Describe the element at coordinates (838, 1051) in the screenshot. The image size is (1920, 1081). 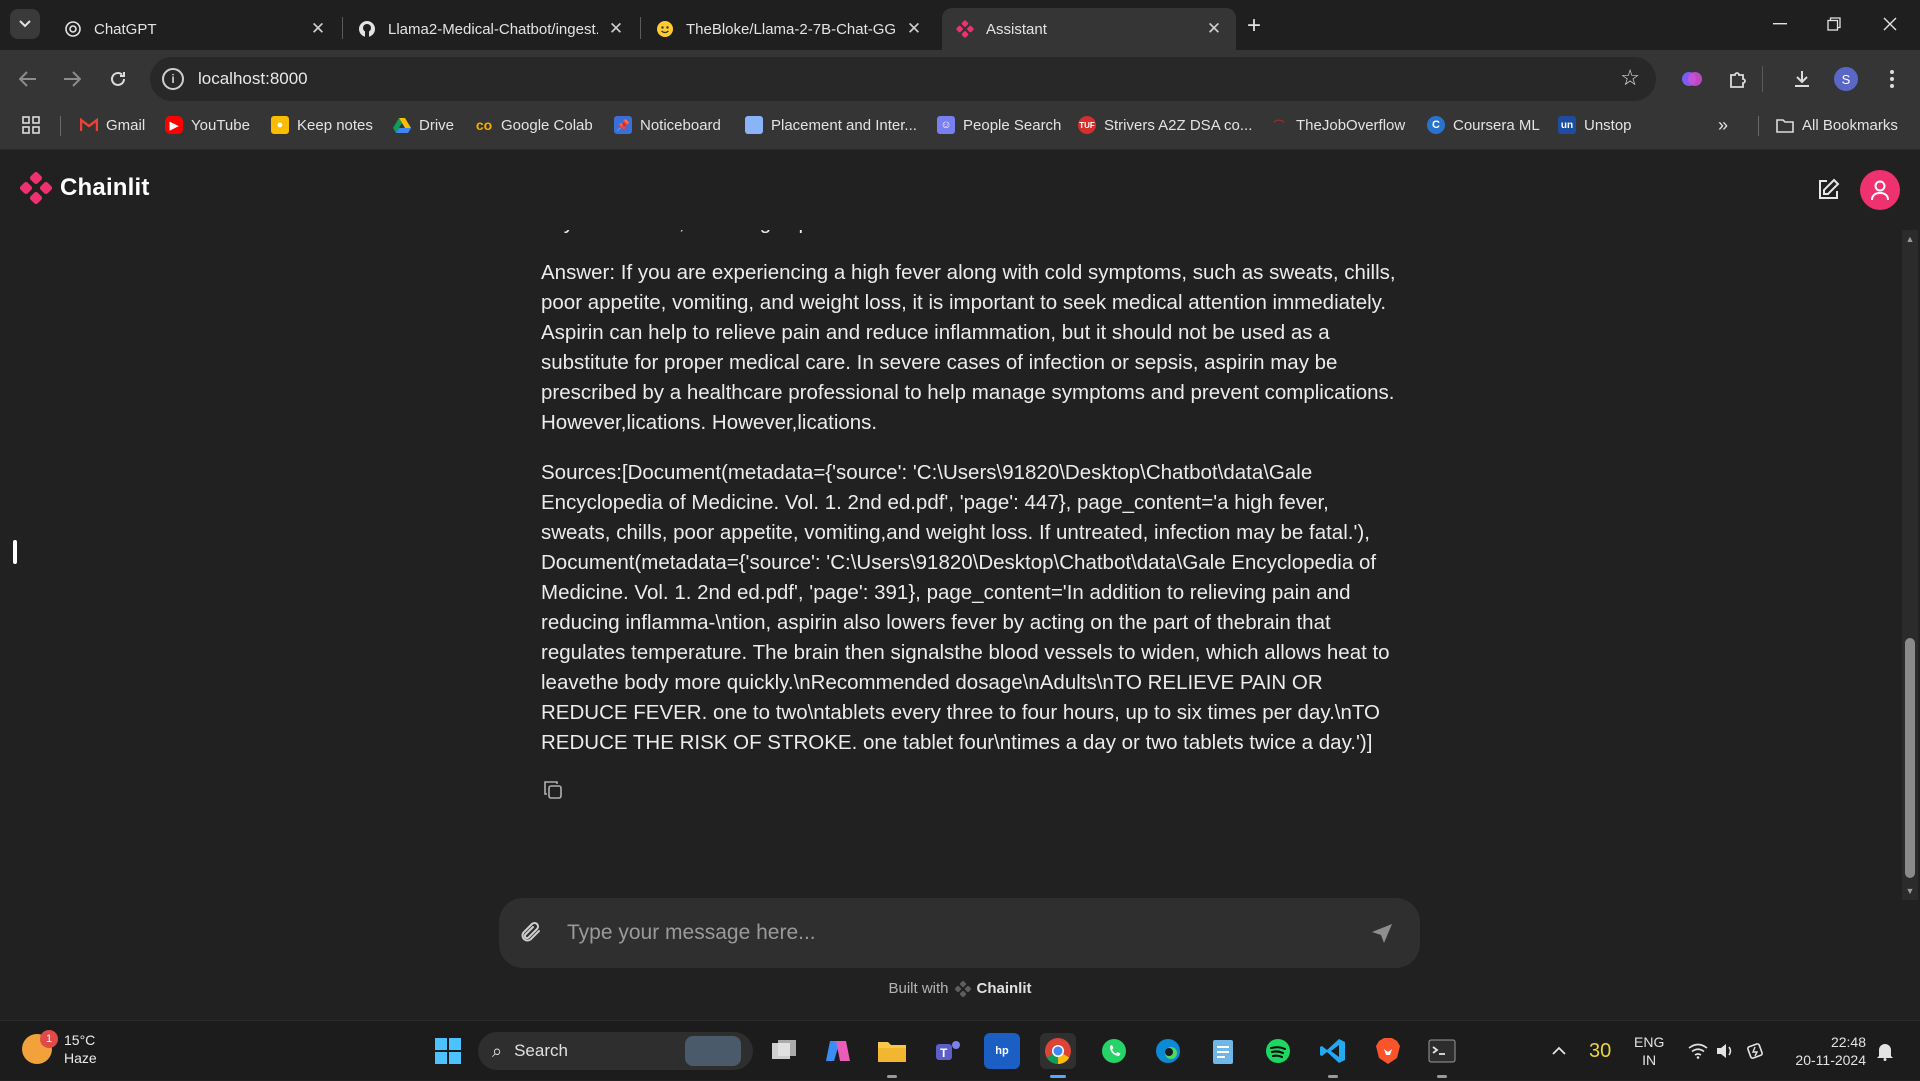
I see `copilot-app` at that location.